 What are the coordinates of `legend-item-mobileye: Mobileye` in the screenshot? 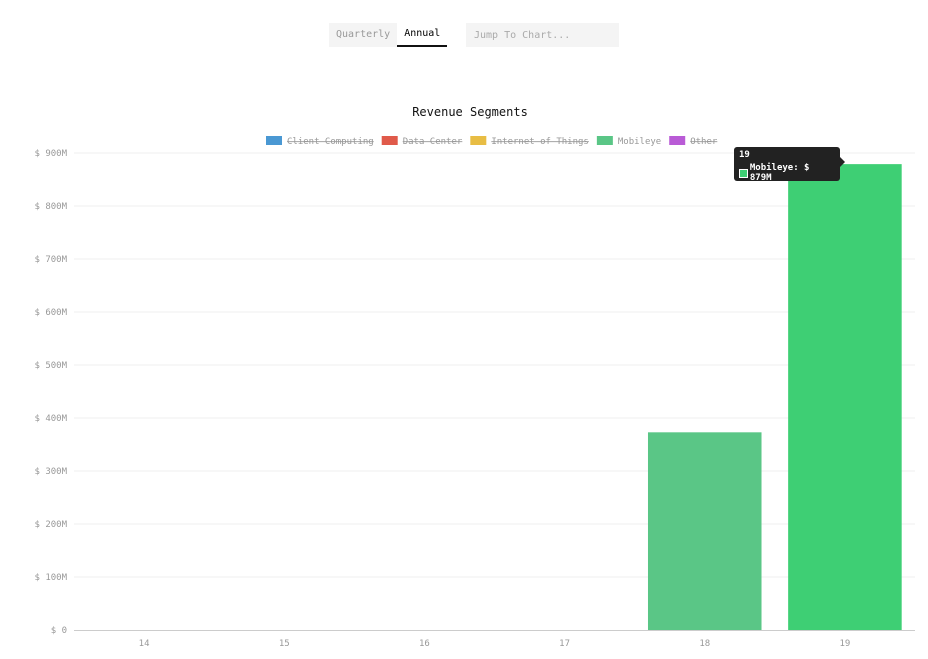 It's located at (628, 141).